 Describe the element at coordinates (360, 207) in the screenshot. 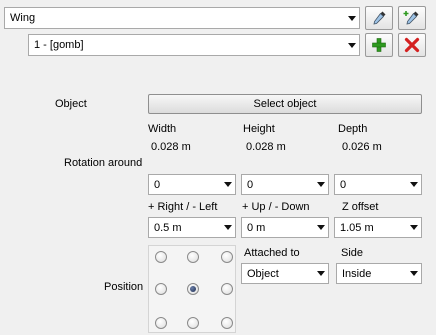

I see `z-offset-label: Z offset` at that location.